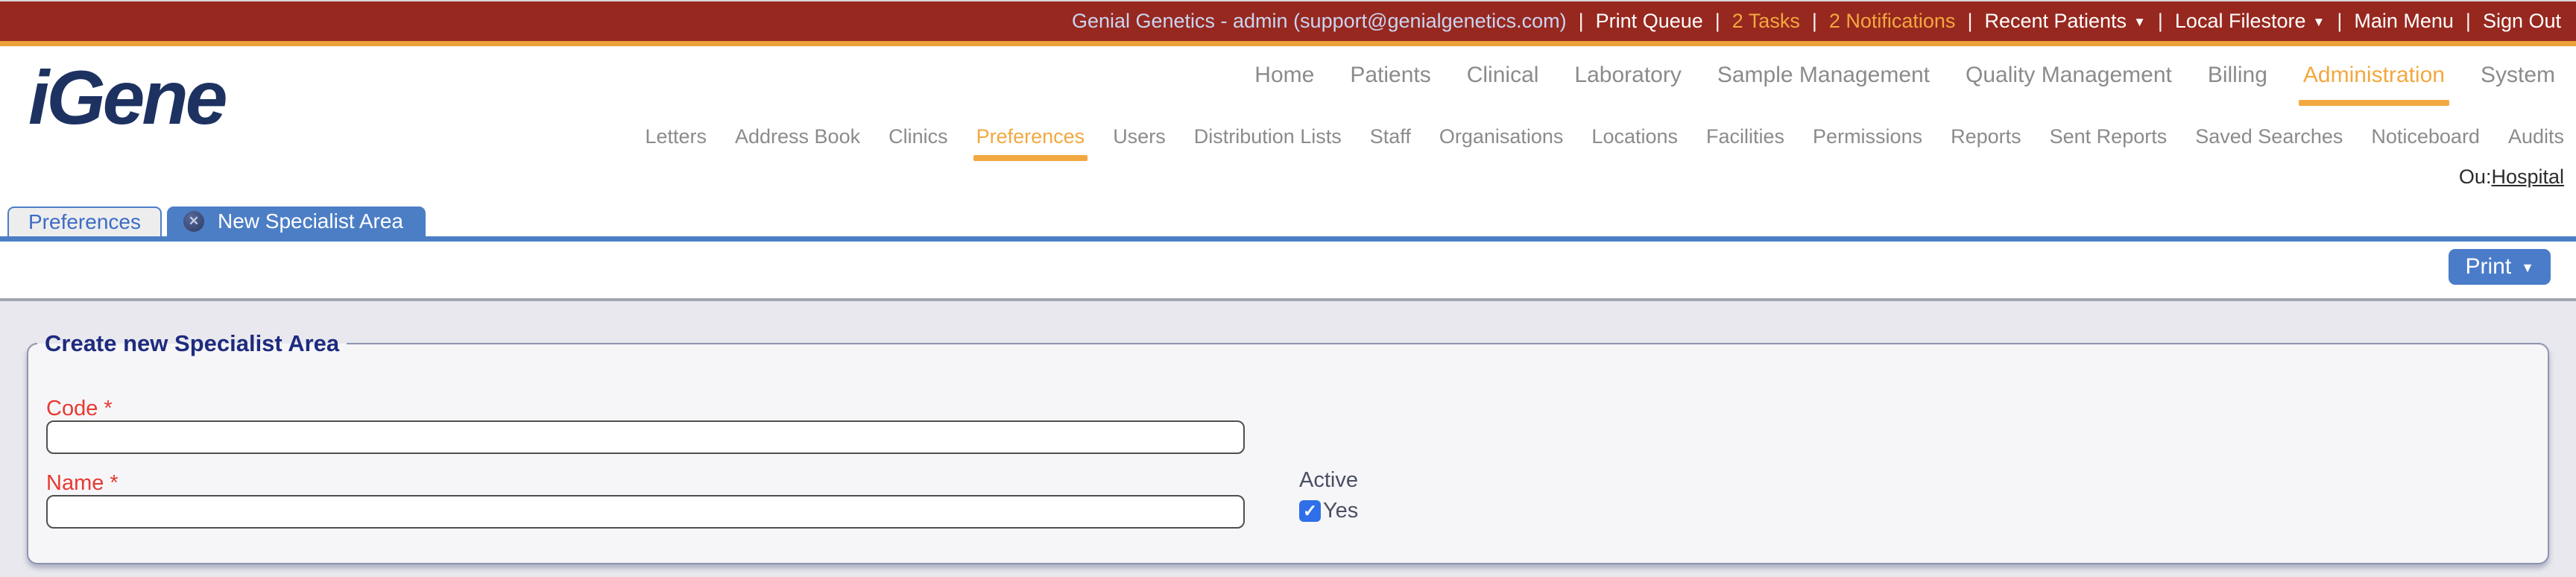 Image resolution: width=2576 pixels, height=577 pixels. I want to click on print-queue-link: Print Queue, so click(1650, 21).